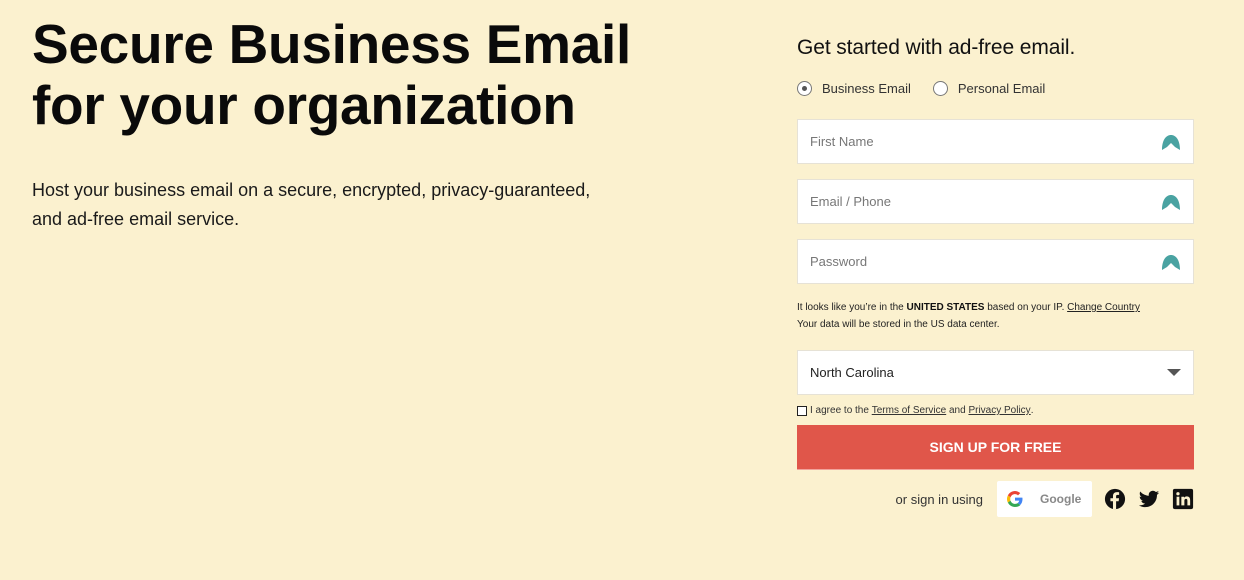 The width and height of the screenshot is (1244, 580). Describe the element at coordinates (939, 499) in the screenshot. I see `social-sign-in-label: or sign in using` at that location.